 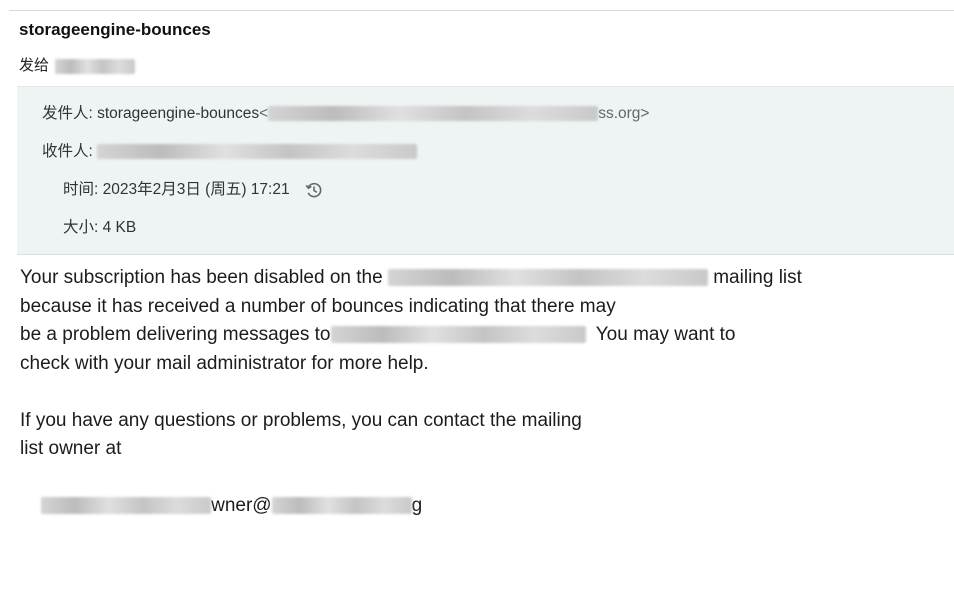 I want to click on time-value: 2023年2月3日 (周五) 17:21, so click(x=196, y=189).